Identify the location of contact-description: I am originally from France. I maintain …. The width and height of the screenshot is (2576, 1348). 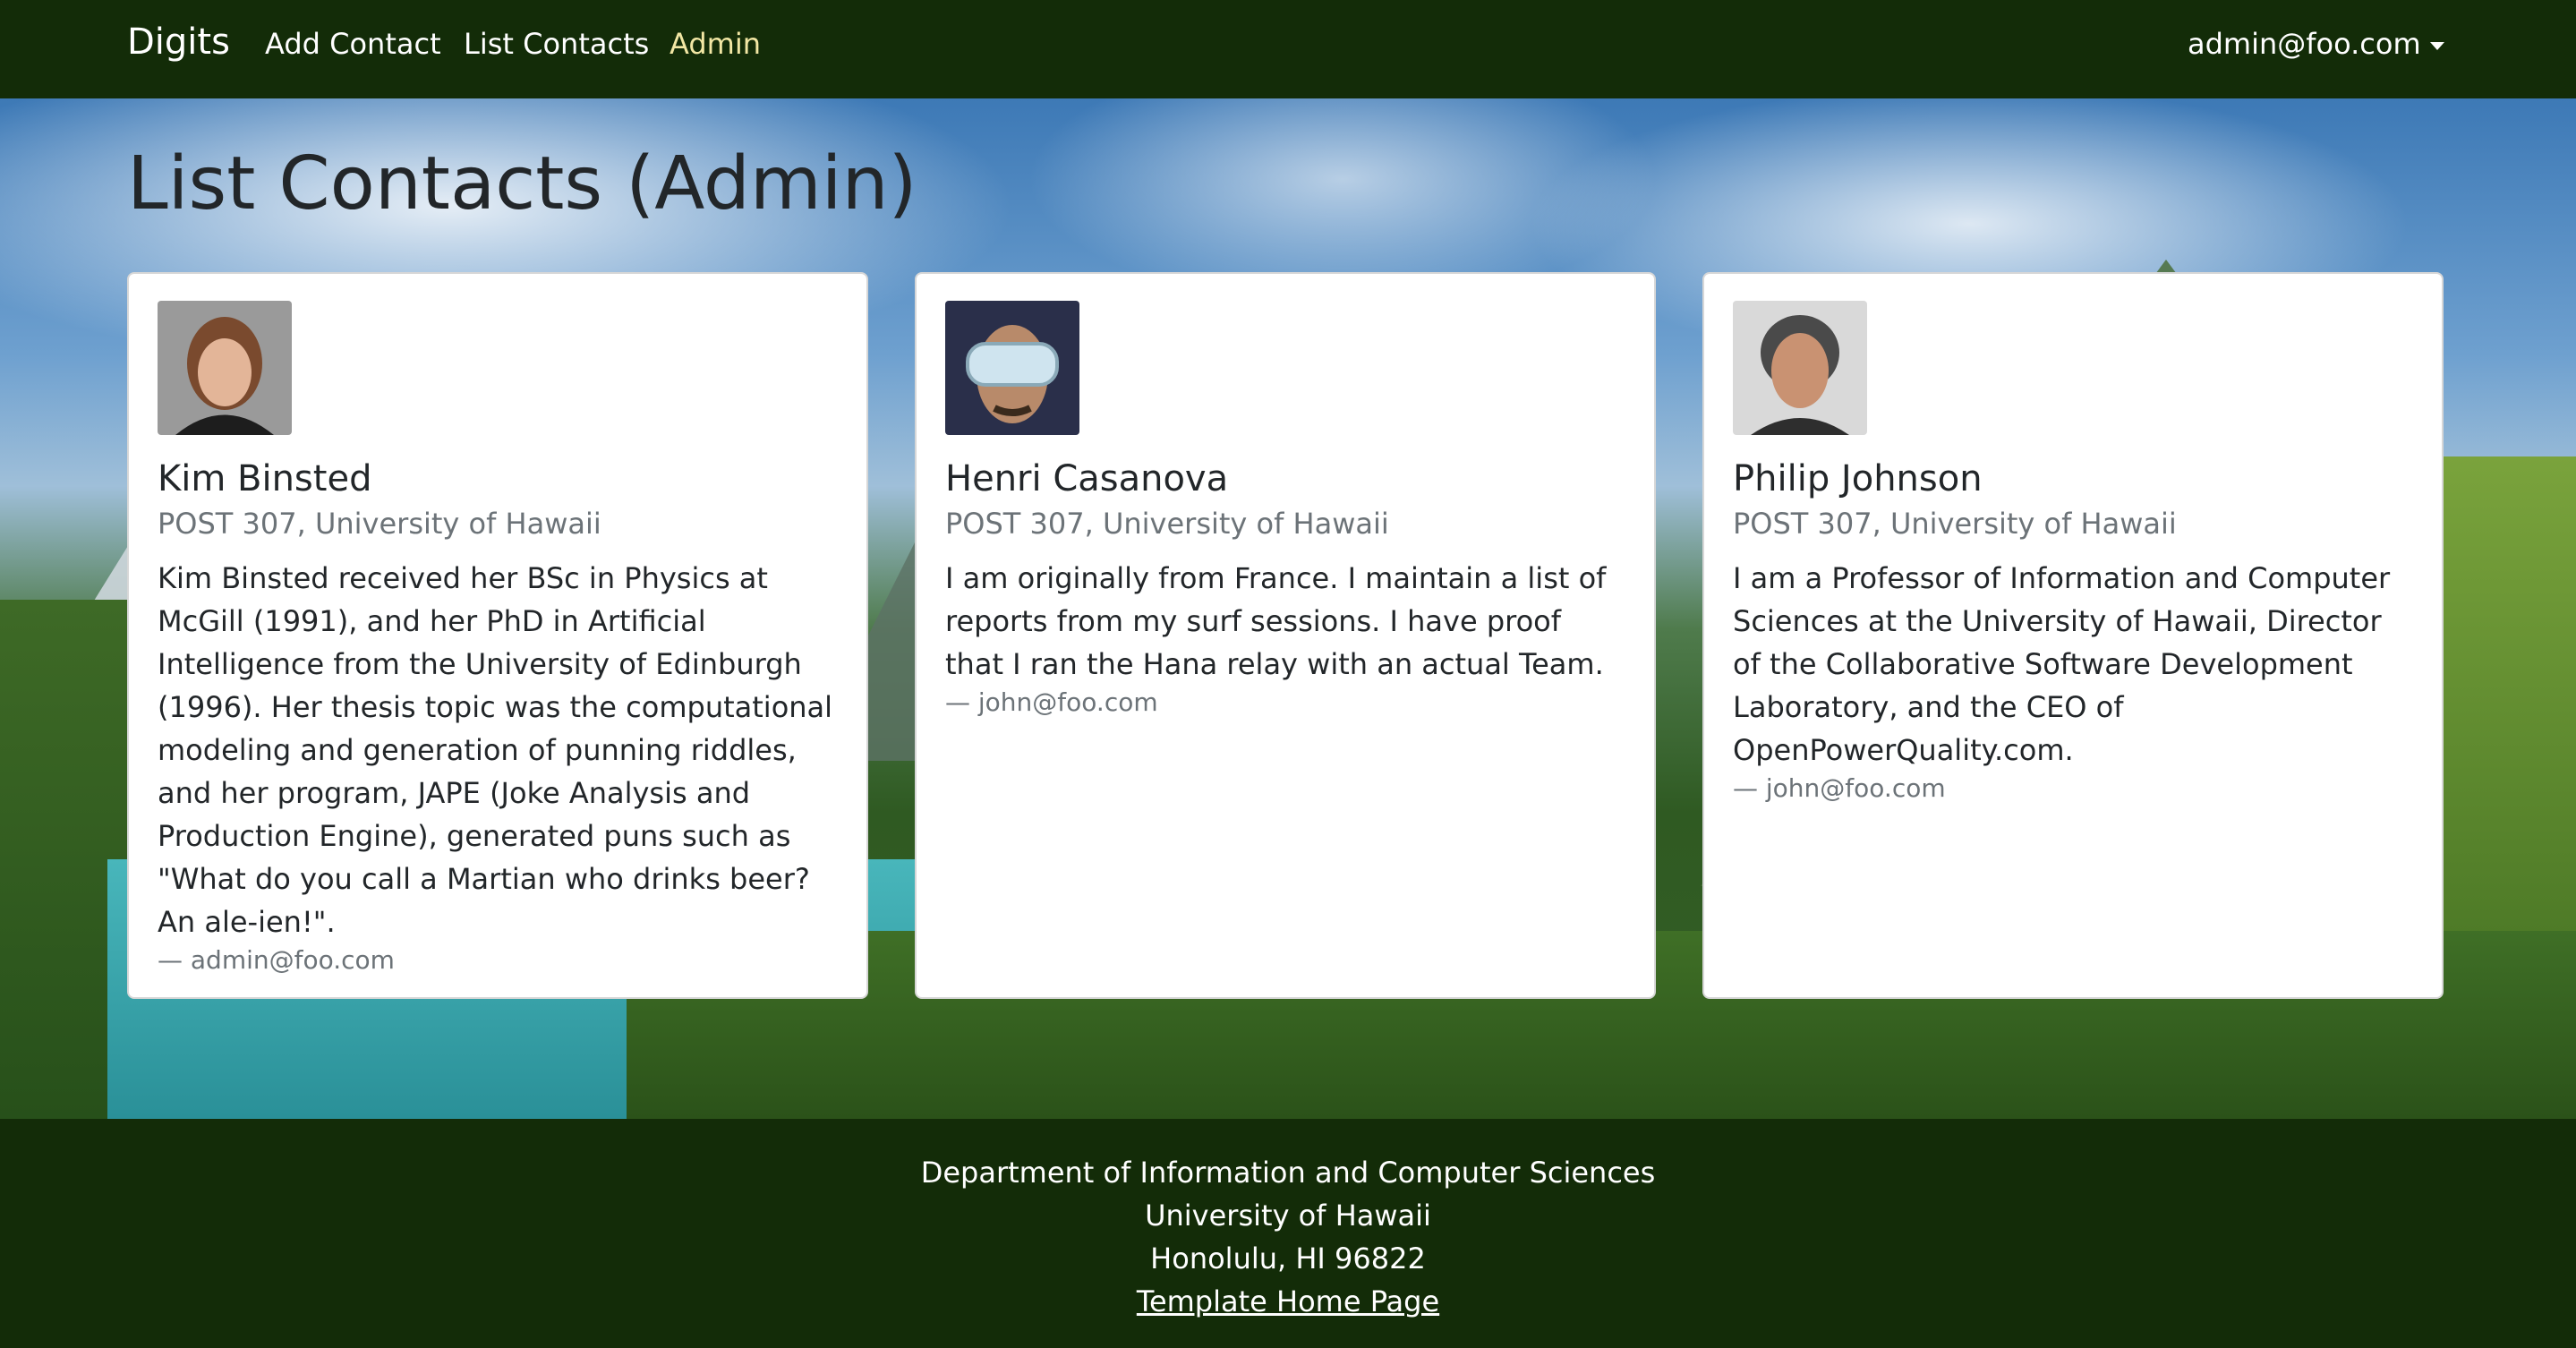
(1276, 621).